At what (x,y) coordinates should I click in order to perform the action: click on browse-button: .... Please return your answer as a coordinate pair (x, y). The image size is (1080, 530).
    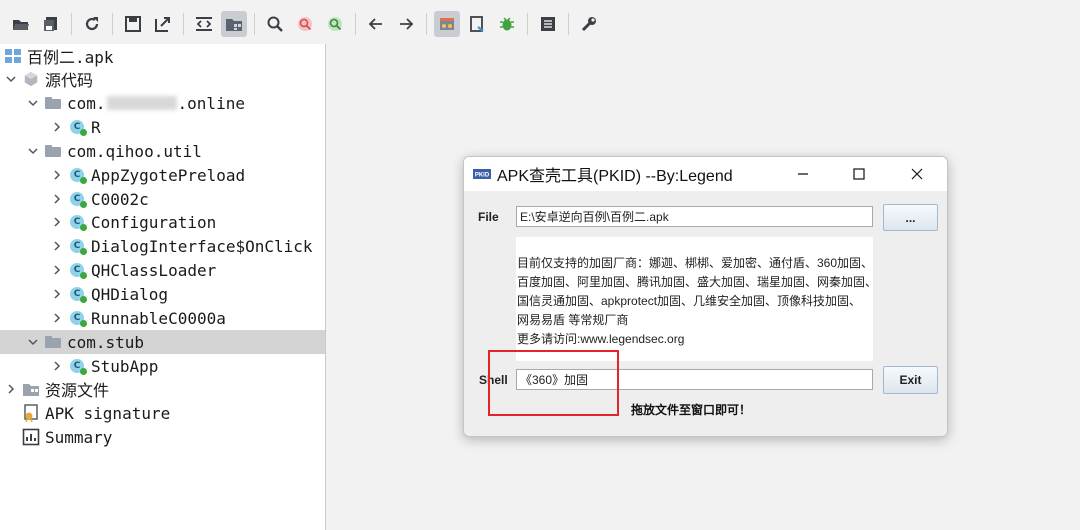
    Looking at the image, I should click on (910, 217).